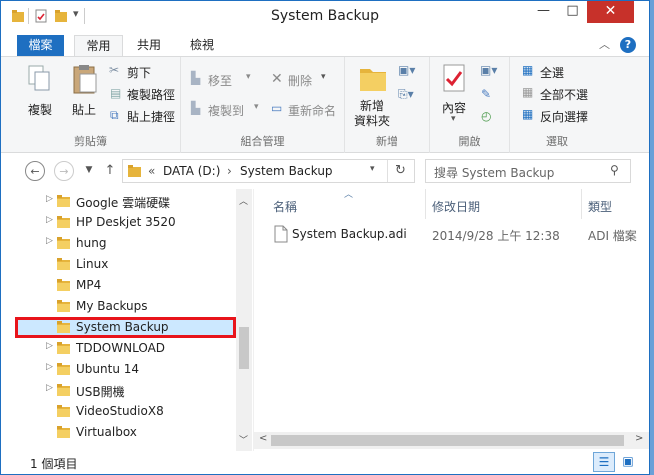 This screenshot has width=654, height=475. What do you see at coordinates (202, 45) in the screenshot?
I see `tab-view: 檢視` at bounding box center [202, 45].